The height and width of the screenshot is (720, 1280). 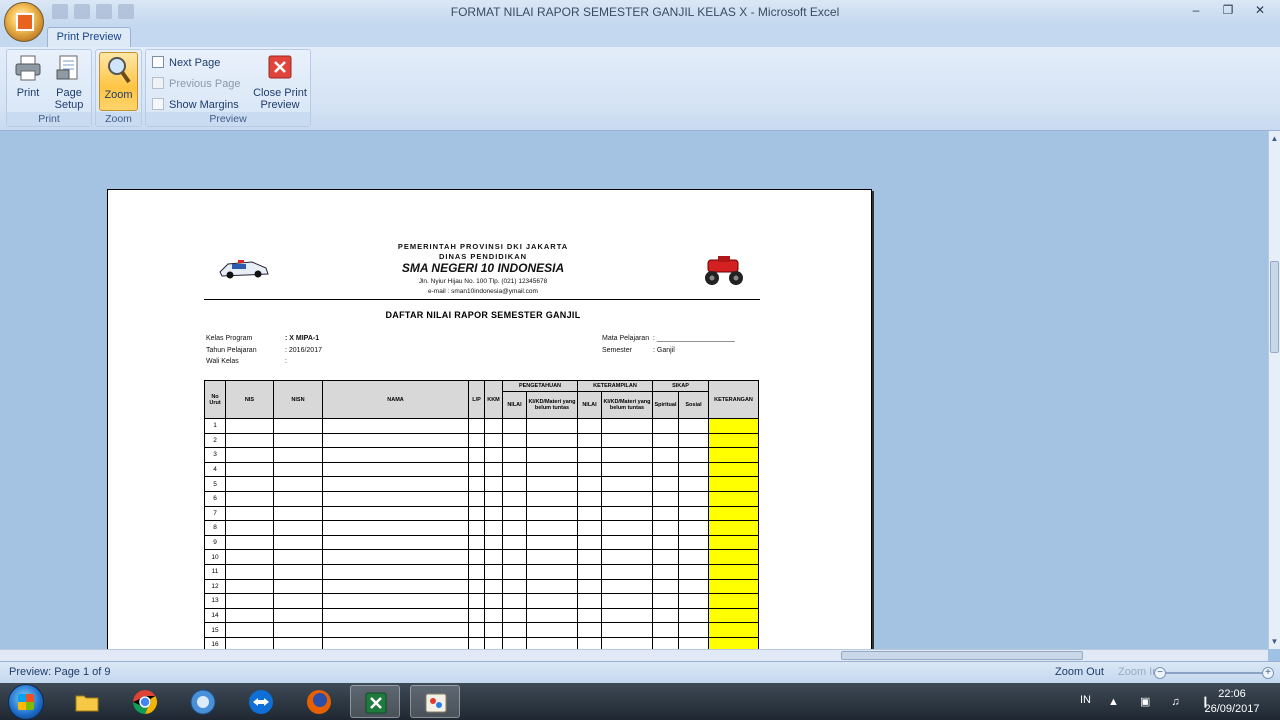 What do you see at coordinates (26, 702) in the screenshot?
I see `start-button` at bounding box center [26, 702].